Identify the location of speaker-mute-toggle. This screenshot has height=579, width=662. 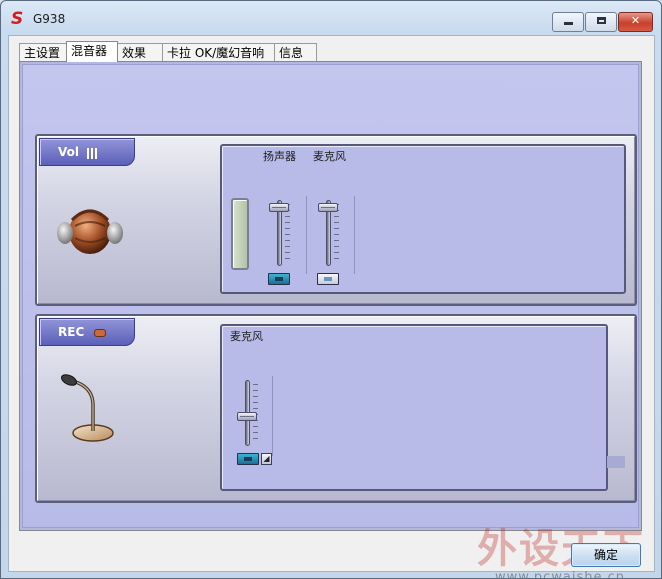
(279, 279).